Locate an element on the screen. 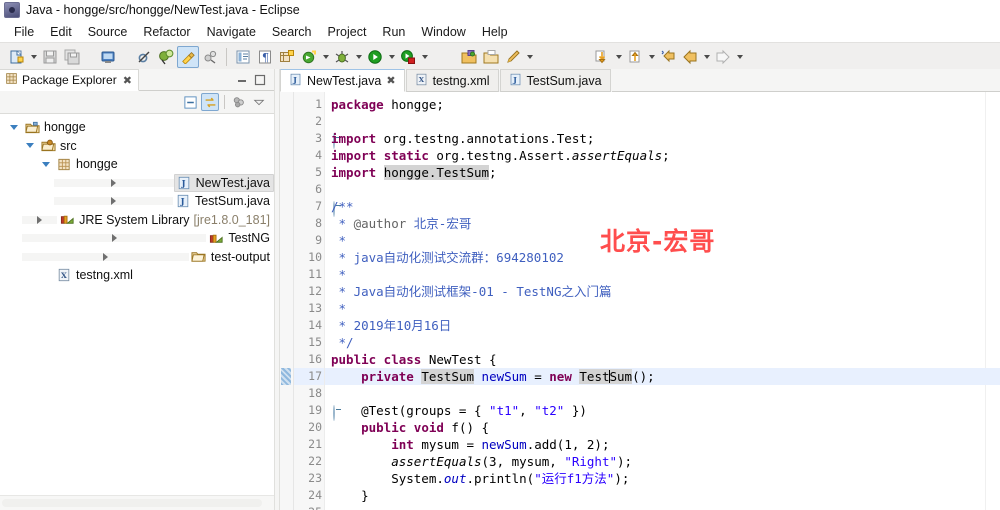  toggle-mark-occurrences-icon: ¶ is located at coordinates (265, 57).